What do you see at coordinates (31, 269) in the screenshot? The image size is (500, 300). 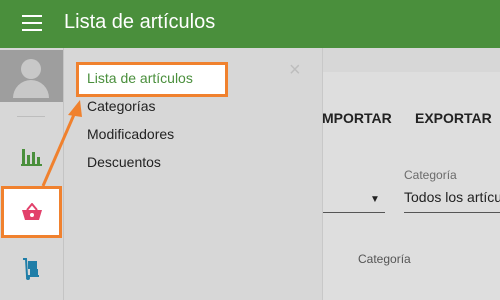 I see `hand-truck-icon` at bounding box center [31, 269].